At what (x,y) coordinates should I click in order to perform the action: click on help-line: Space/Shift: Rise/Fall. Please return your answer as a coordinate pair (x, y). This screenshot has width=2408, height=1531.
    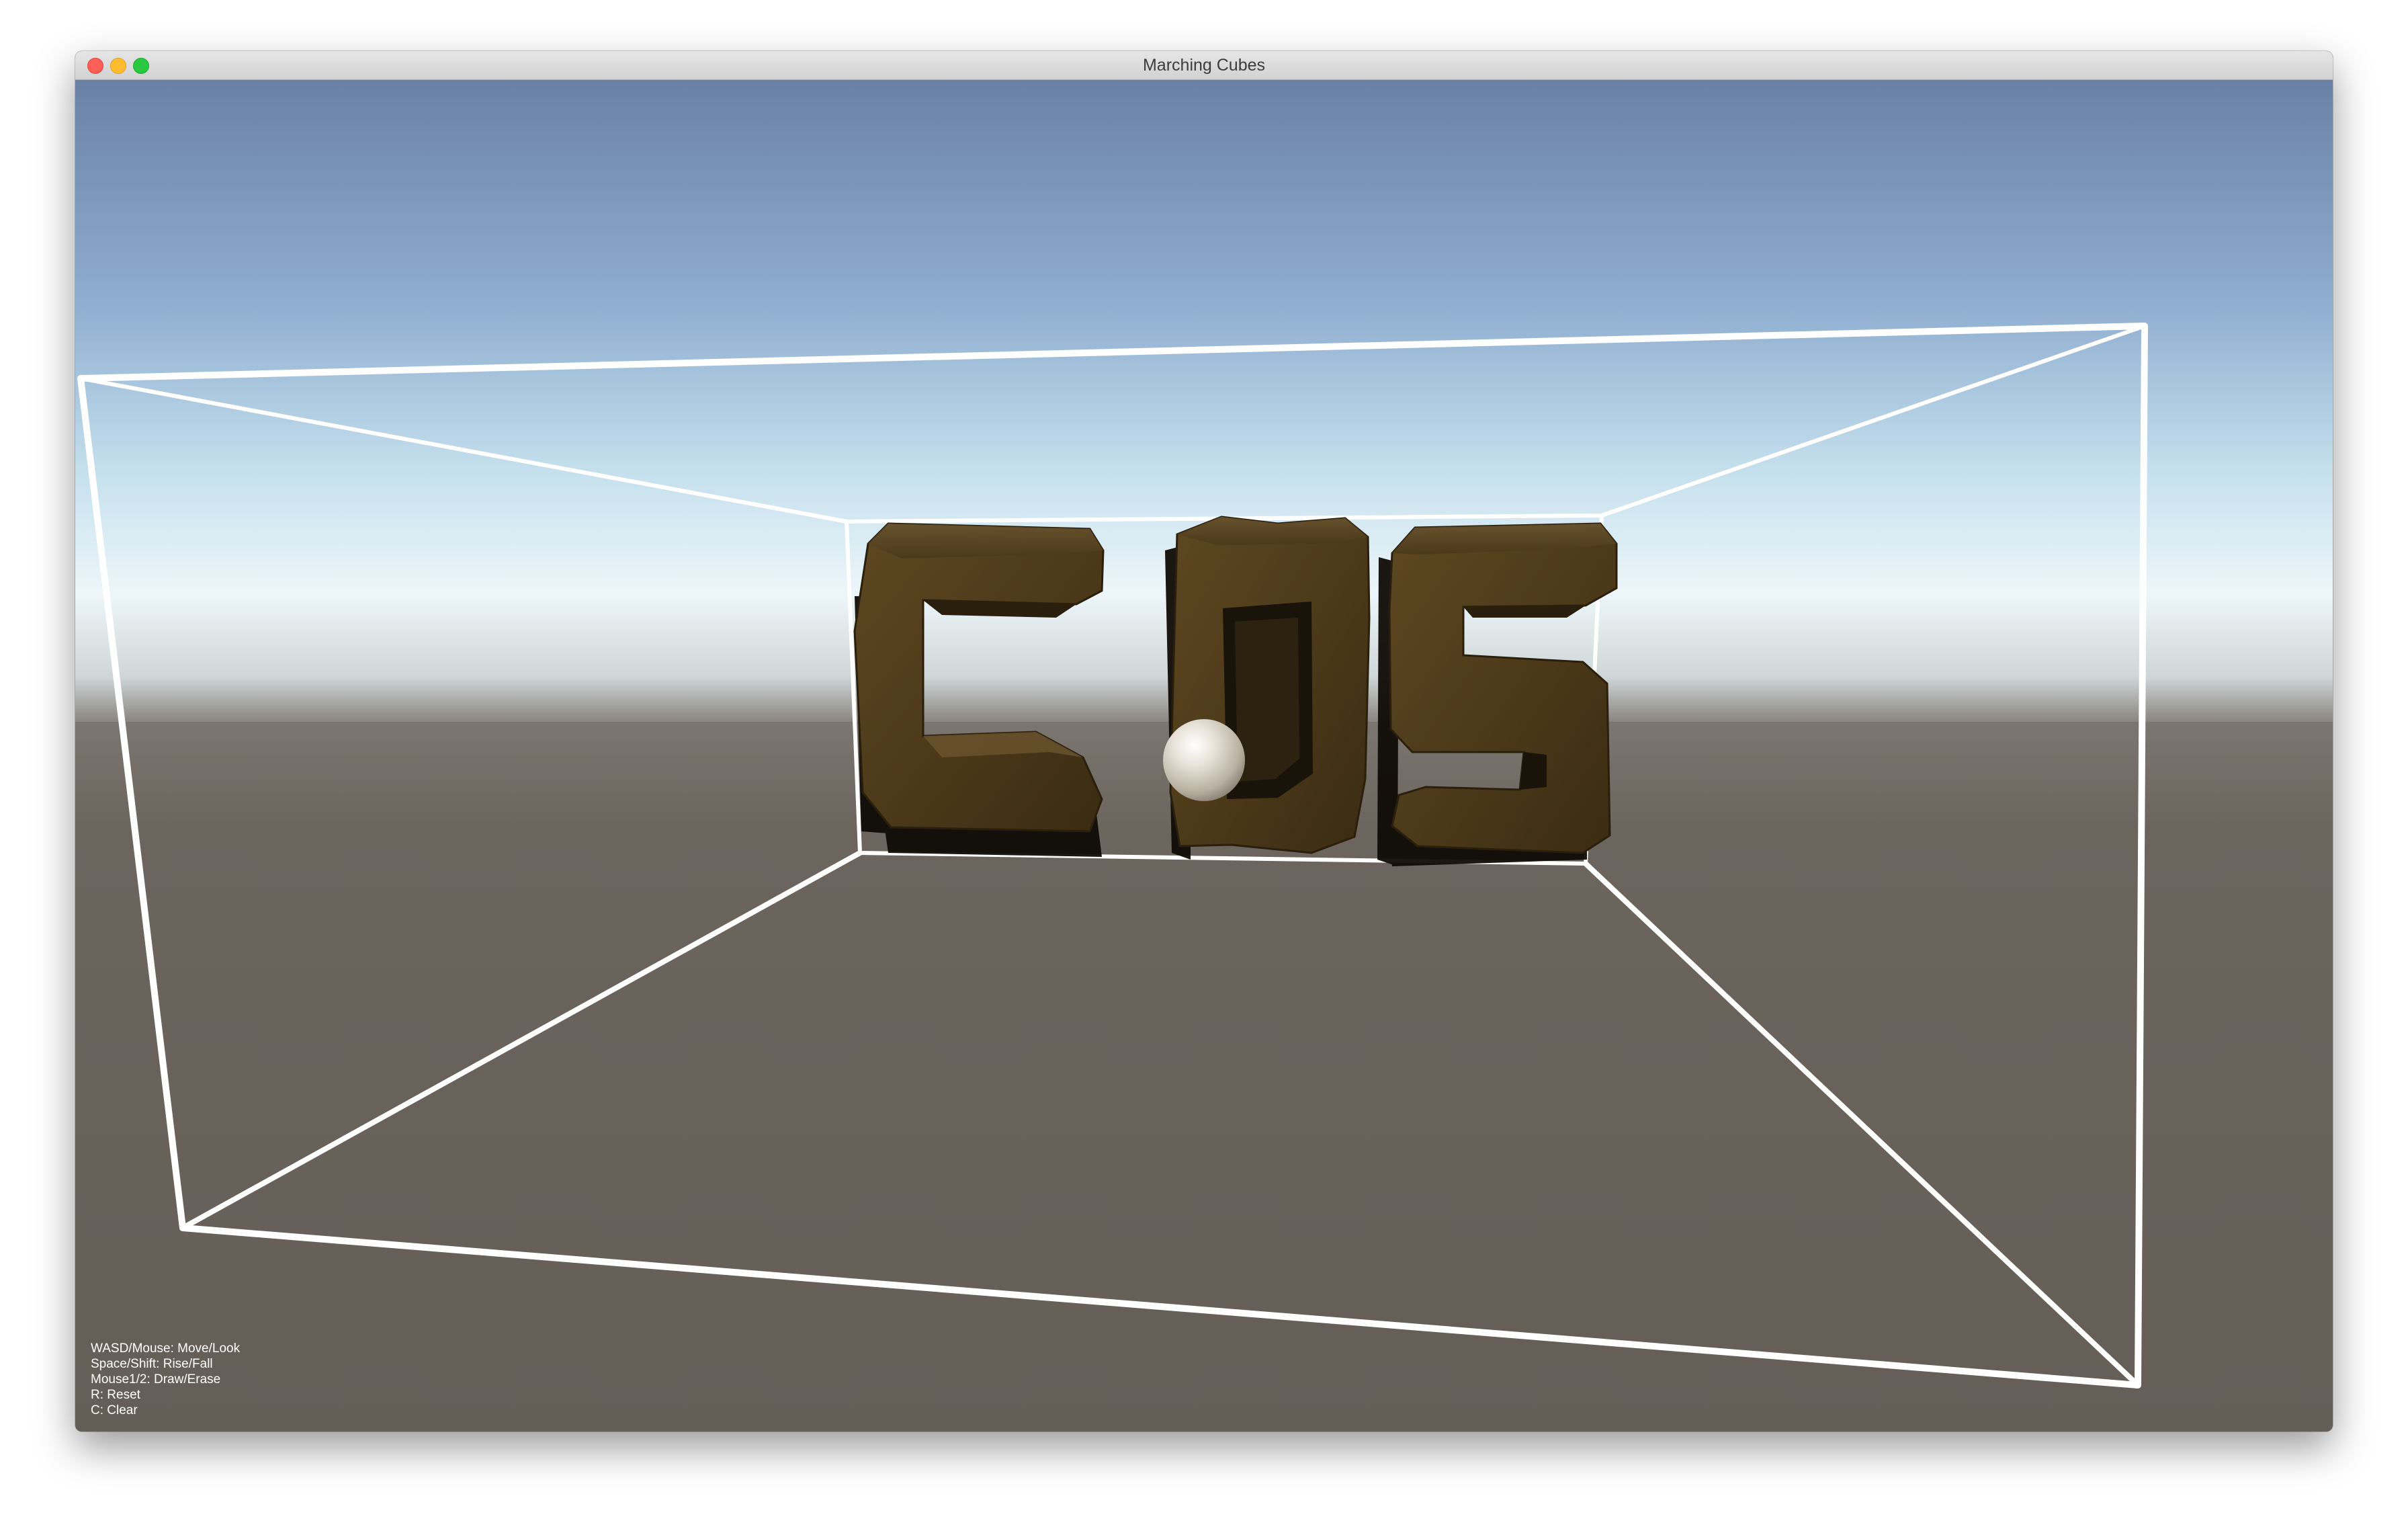
    Looking at the image, I should click on (152, 1364).